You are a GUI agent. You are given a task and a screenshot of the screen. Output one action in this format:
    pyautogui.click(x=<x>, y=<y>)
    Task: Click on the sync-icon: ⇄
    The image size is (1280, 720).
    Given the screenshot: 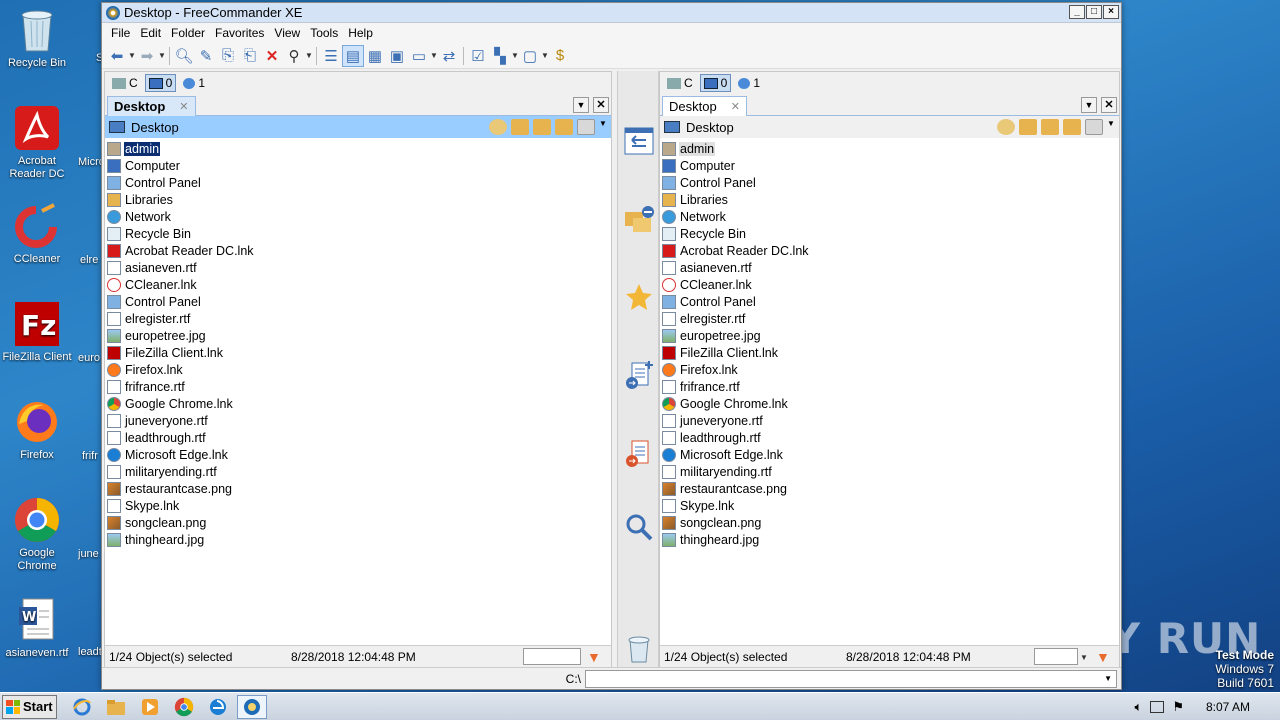 What is the action you would take?
    pyautogui.click(x=449, y=56)
    